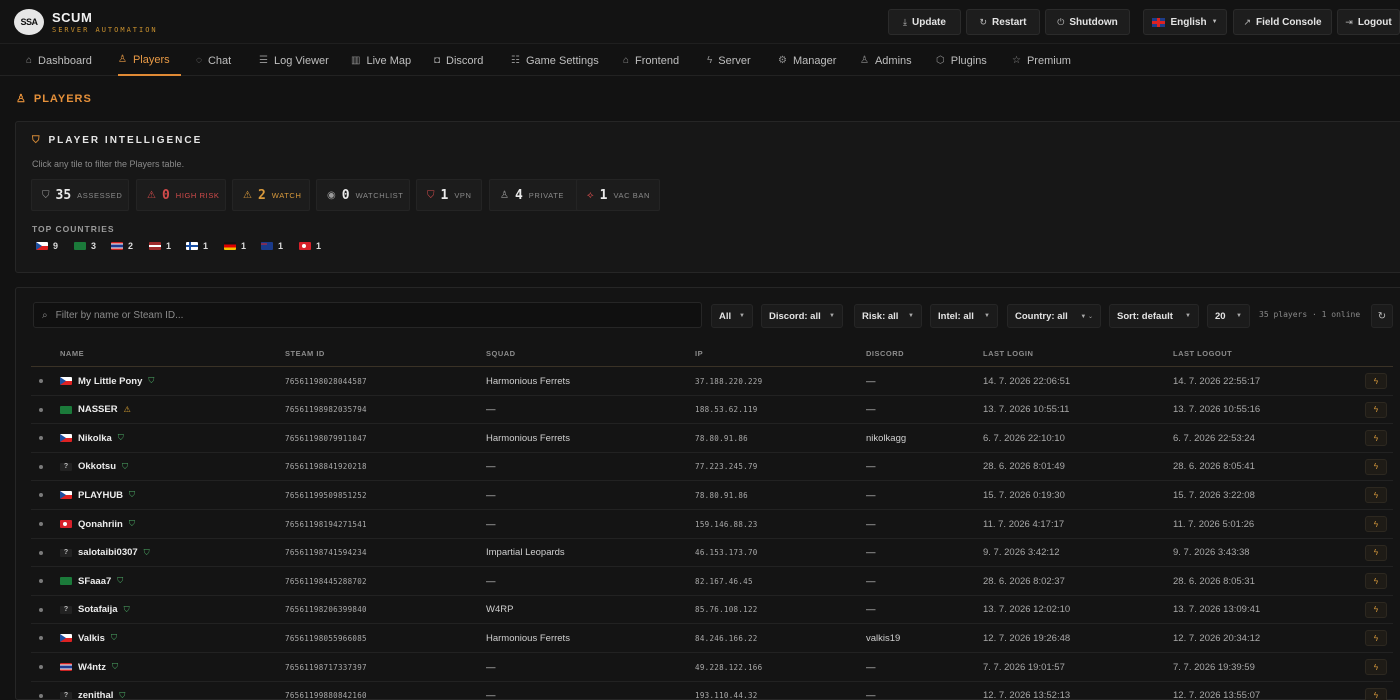 Image resolution: width=1400 pixels, height=700 pixels. What do you see at coordinates (105, 22) in the screenshot?
I see `brand: SCUM SERVER AUTOMATION` at bounding box center [105, 22].